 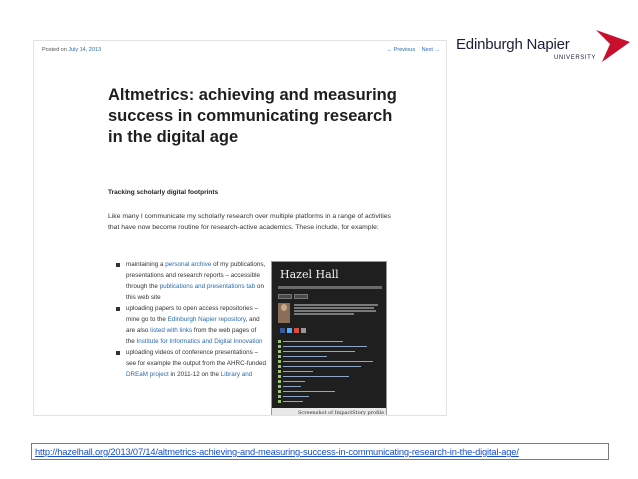 I want to click on post-subtitle: Tracking scholarly digital footprints, so click(x=163, y=192).